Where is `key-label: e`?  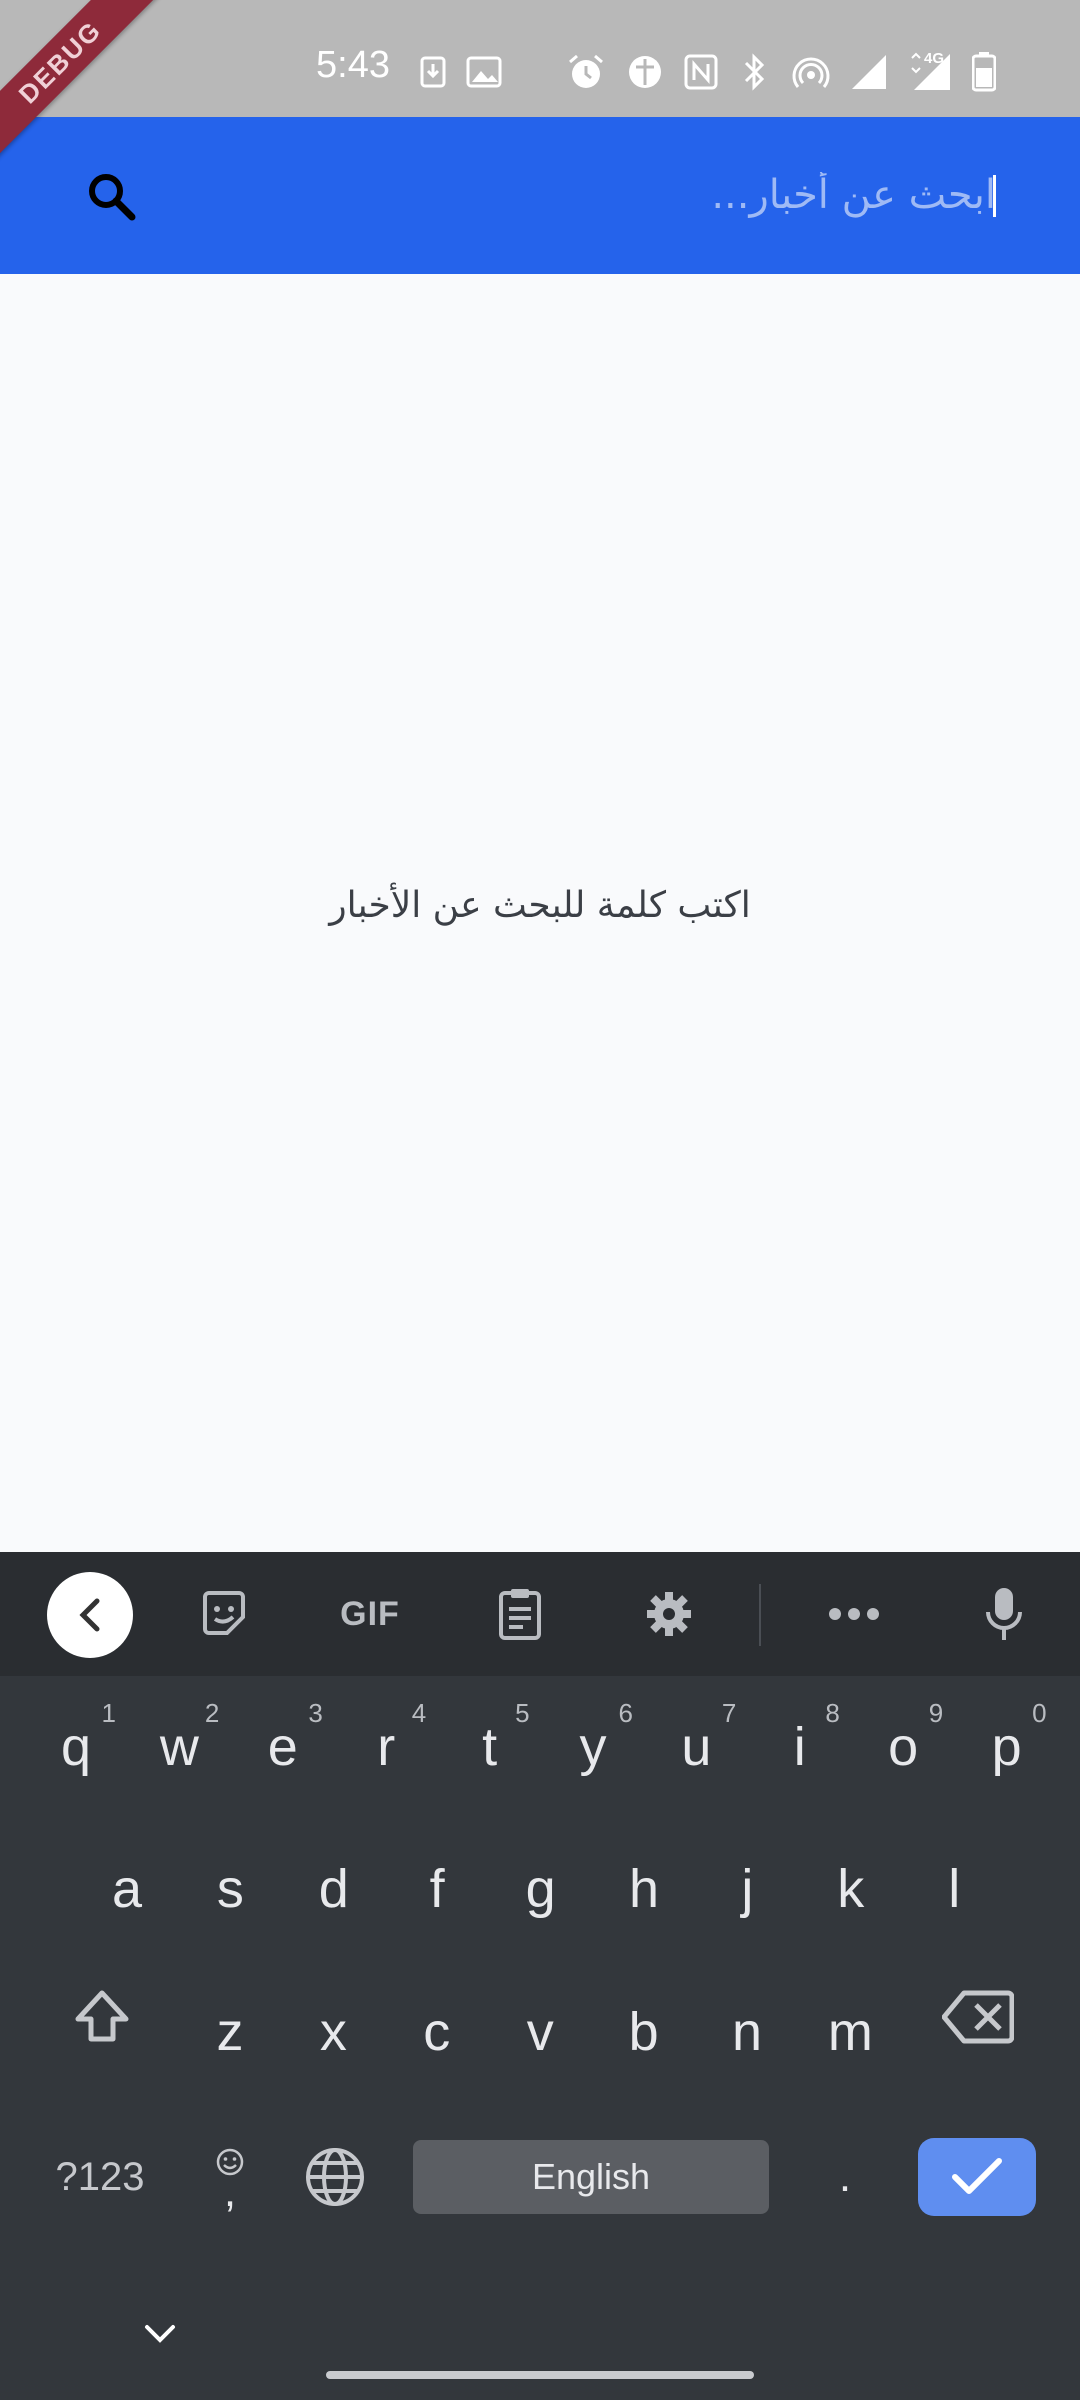
key-label: e is located at coordinates (282, 1747).